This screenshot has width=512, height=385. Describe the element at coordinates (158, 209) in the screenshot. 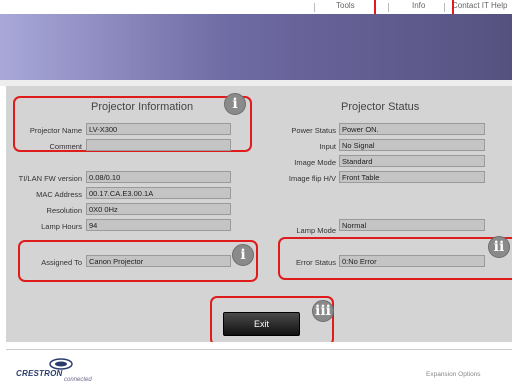

I see `resolution-field: 0X0 0Hz` at that location.